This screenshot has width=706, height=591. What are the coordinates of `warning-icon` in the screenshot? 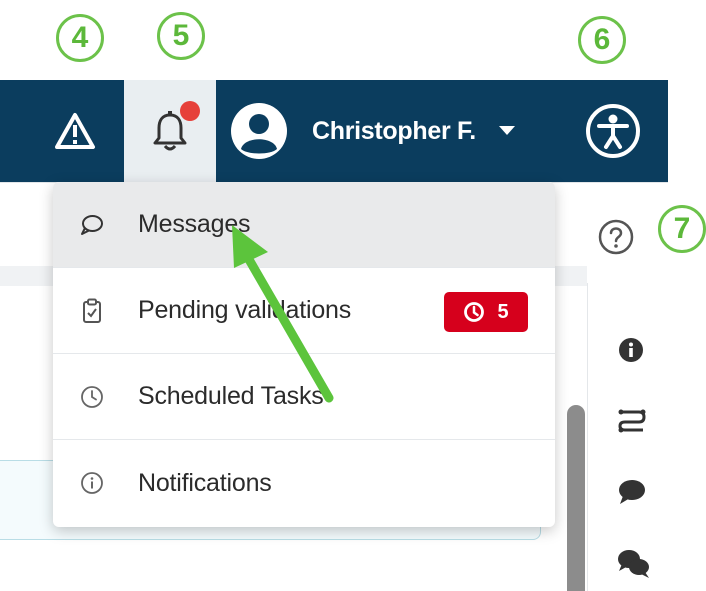 It's located at (75, 131).